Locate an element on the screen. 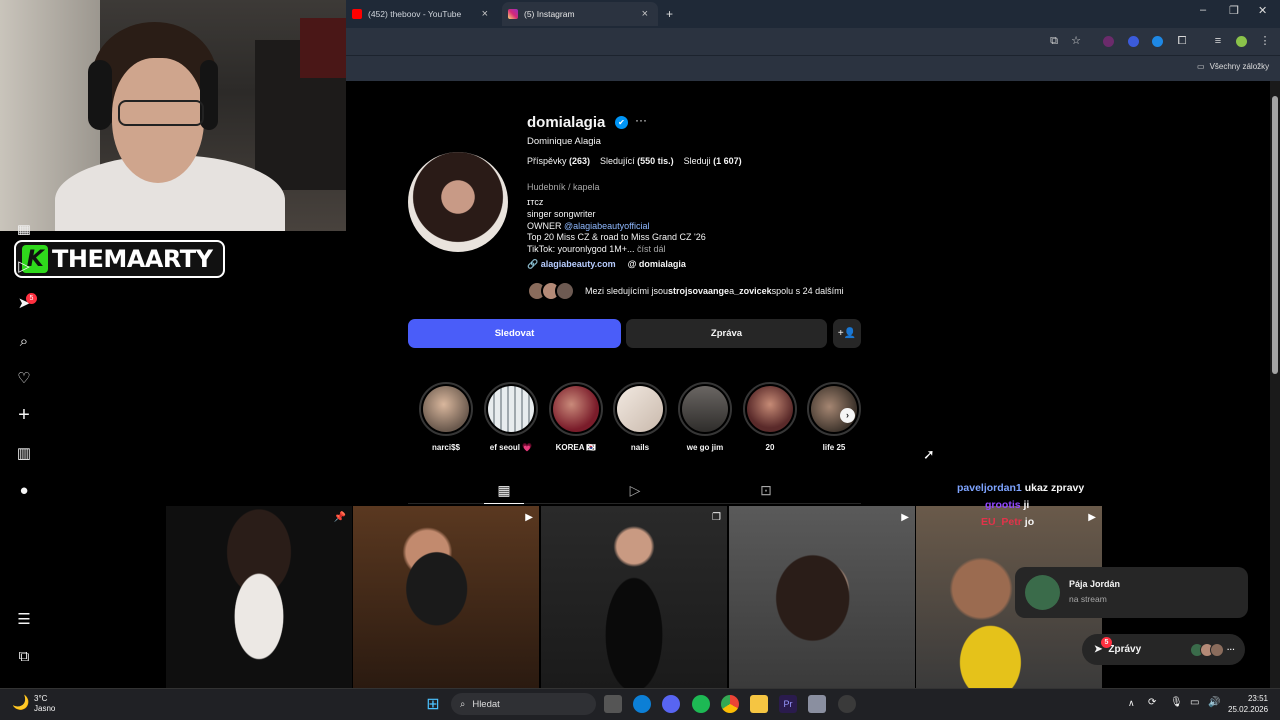  profile-avatar-icon is located at coordinates (1241, 41).